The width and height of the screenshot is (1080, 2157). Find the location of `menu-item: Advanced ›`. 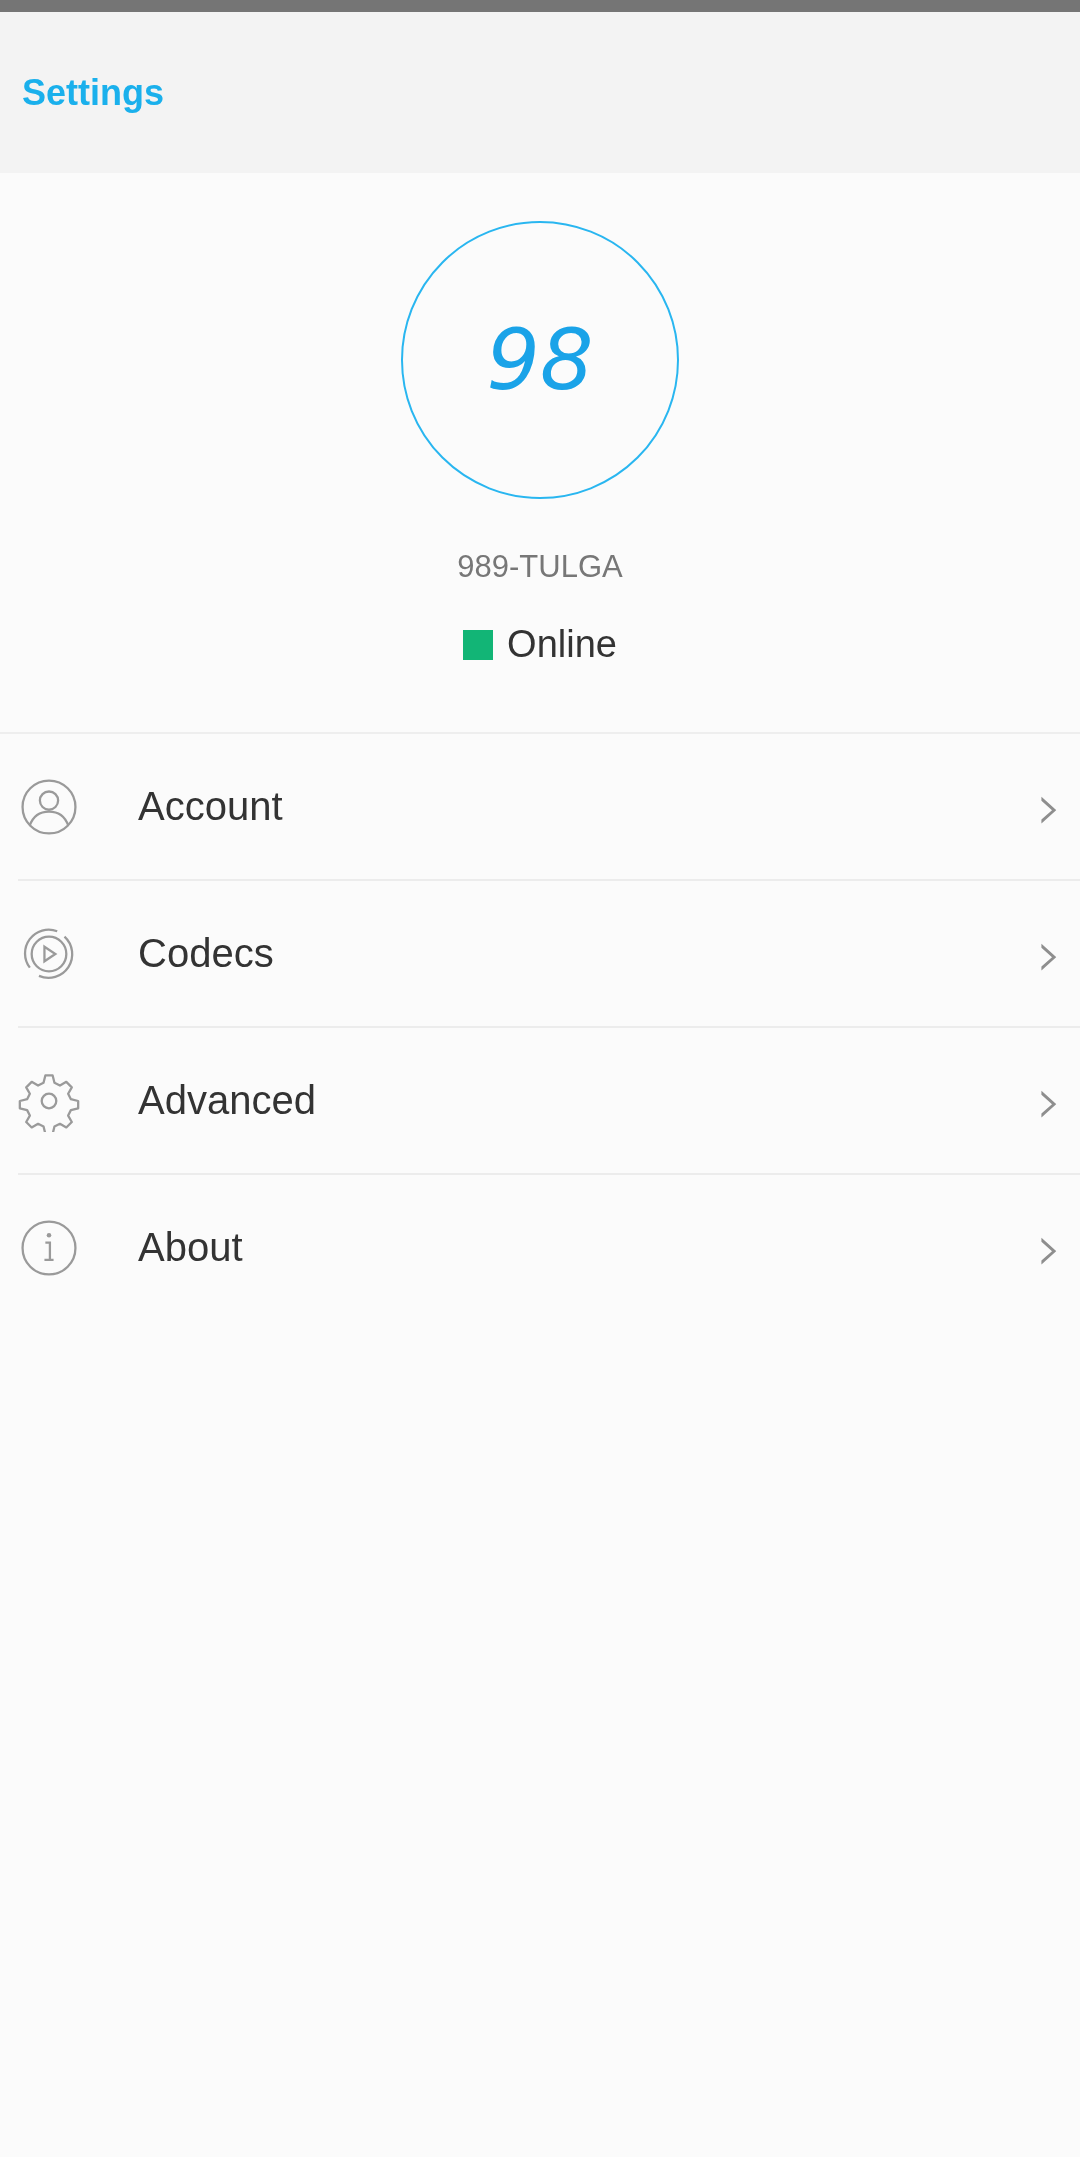

menu-item: Advanced › is located at coordinates (549, 1101).